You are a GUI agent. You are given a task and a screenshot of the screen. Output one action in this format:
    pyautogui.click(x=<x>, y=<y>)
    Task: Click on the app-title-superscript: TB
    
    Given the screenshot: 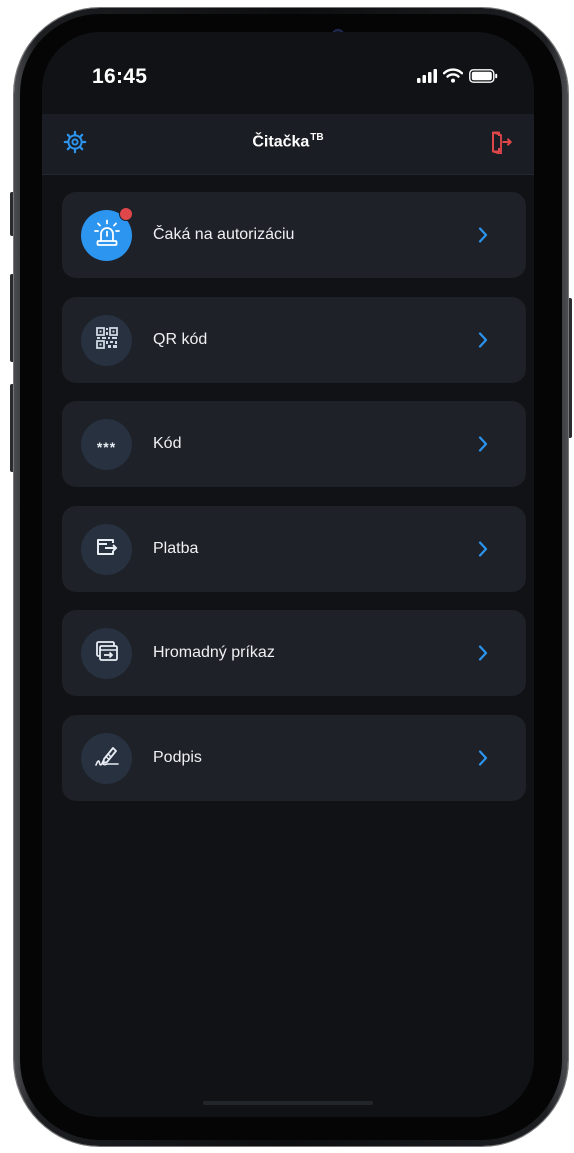 What is the action you would take?
    pyautogui.click(x=317, y=137)
    